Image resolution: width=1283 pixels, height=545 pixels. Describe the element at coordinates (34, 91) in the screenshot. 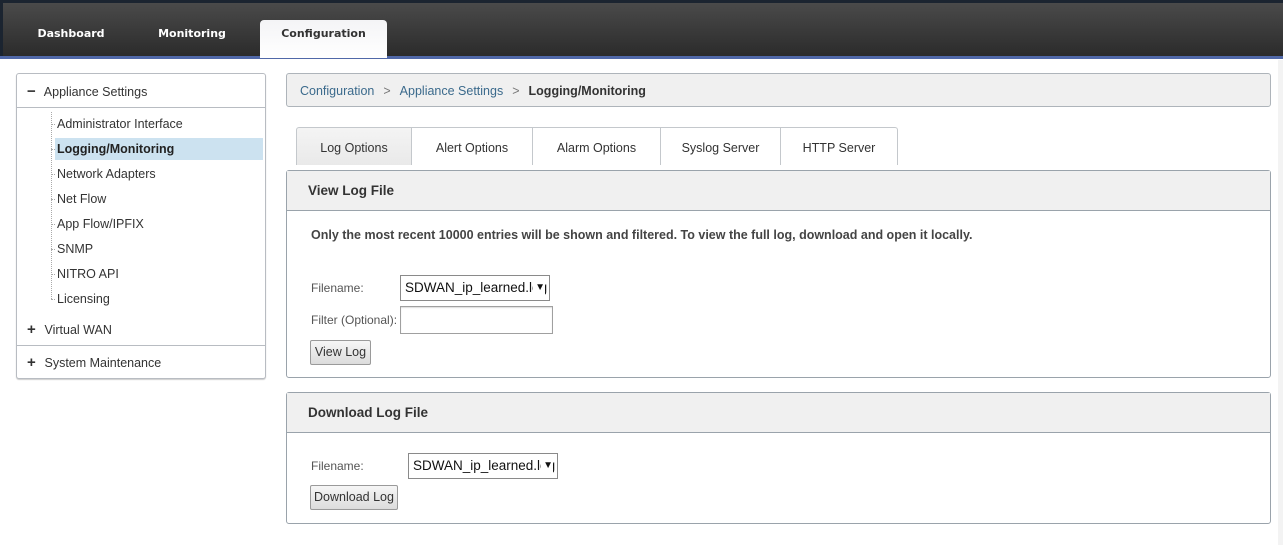

I see `collapse-icon: −` at that location.